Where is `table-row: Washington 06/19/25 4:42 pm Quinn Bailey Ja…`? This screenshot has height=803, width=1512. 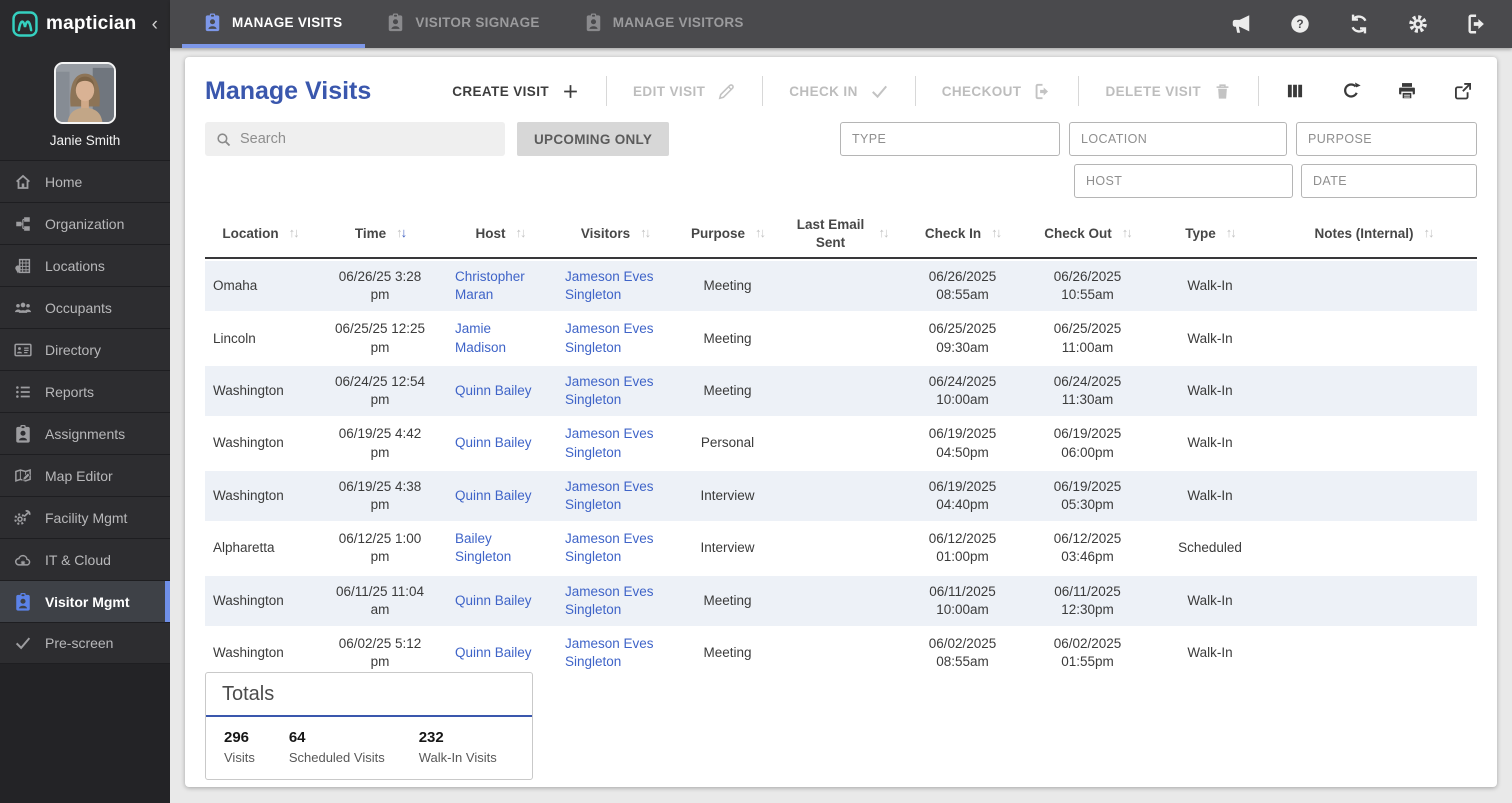
table-row: Washington 06/19/25 4:42 pm Quinn Bailey Ja… is located at coordinates (841, 444).